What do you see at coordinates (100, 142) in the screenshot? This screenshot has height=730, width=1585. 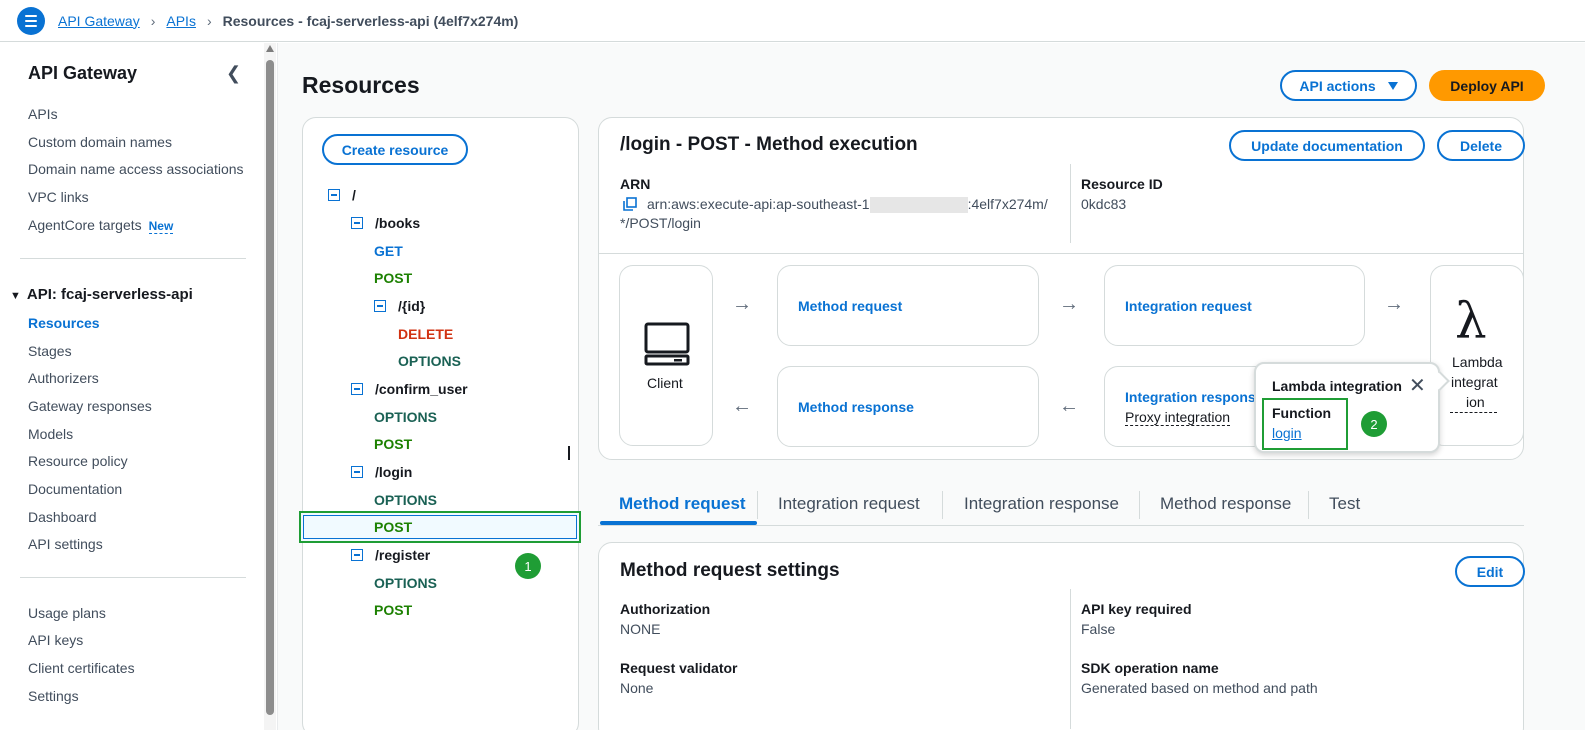 I see `sidebar-item-custom-domain-names: Custom domain names` at bounding box center [100, 142].